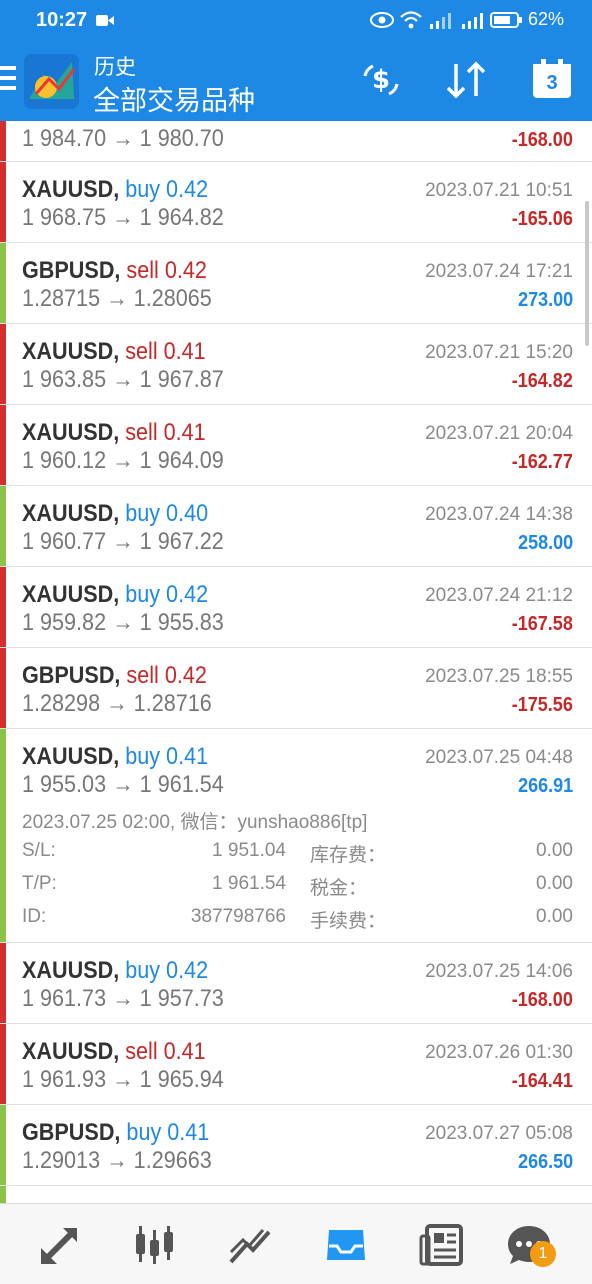 The image size is (592, 1284). What do you see at coordinates (554, 850) in the screenshot?
I see `swap-value: 0.00` at bounding box center [554, 850].